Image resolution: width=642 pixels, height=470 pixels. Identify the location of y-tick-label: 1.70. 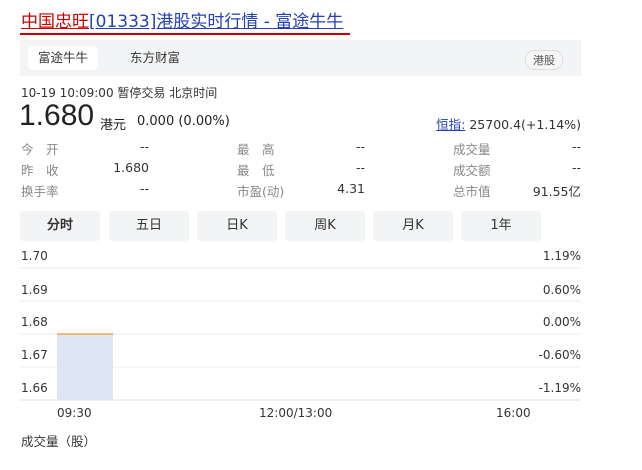
(34, 256).